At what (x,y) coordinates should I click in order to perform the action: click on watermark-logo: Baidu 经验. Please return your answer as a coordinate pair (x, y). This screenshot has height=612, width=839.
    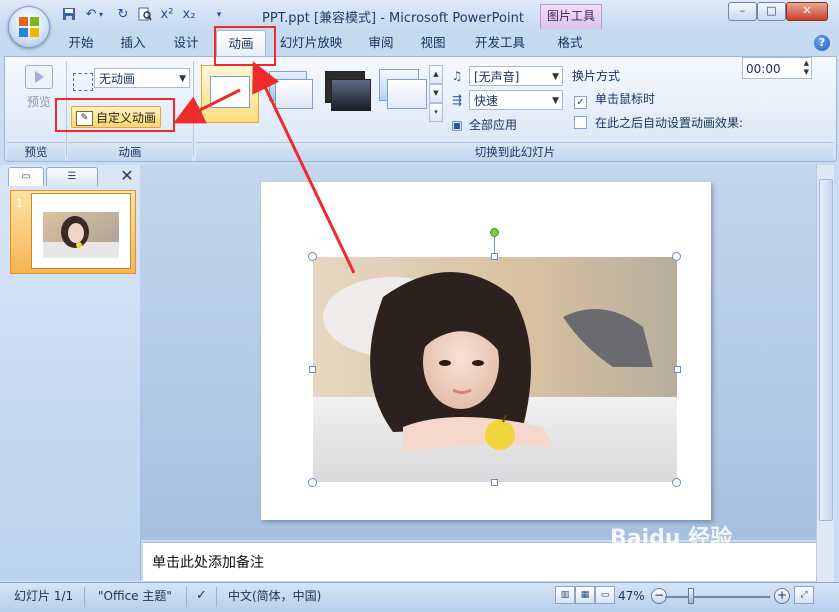
    Looking at the image, I should click on (671, 538).